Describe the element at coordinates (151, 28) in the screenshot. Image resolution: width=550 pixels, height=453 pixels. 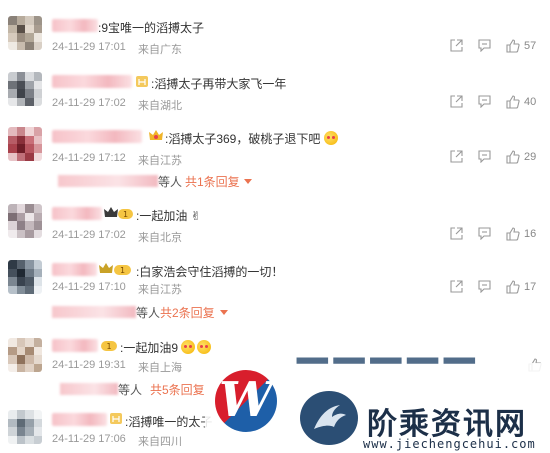
I see `comment-text: :9宝唯一的滔搏太子` at that location.